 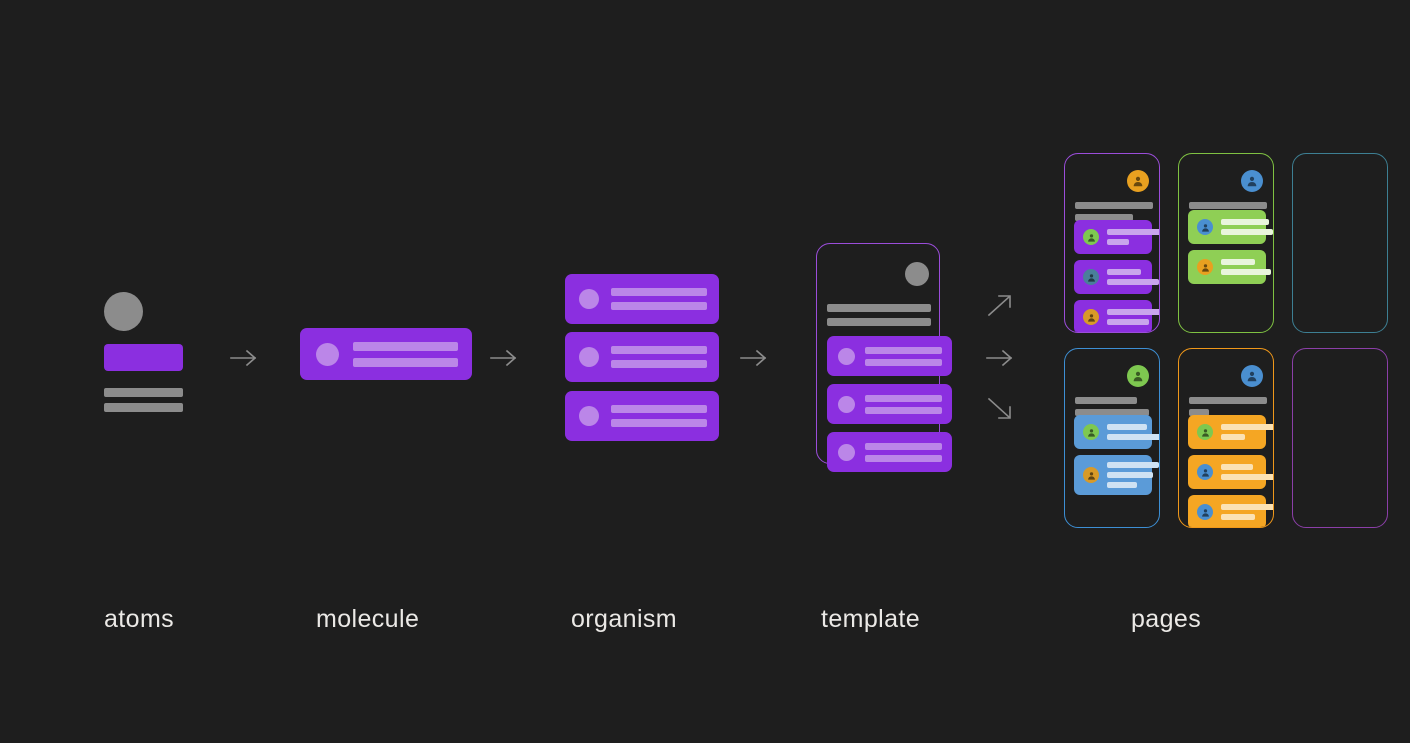 What do you see at coordinates (244, 358) in the screenshot?
I see `arrow-atoms-to-molecule` at bounding box center [244, 358].